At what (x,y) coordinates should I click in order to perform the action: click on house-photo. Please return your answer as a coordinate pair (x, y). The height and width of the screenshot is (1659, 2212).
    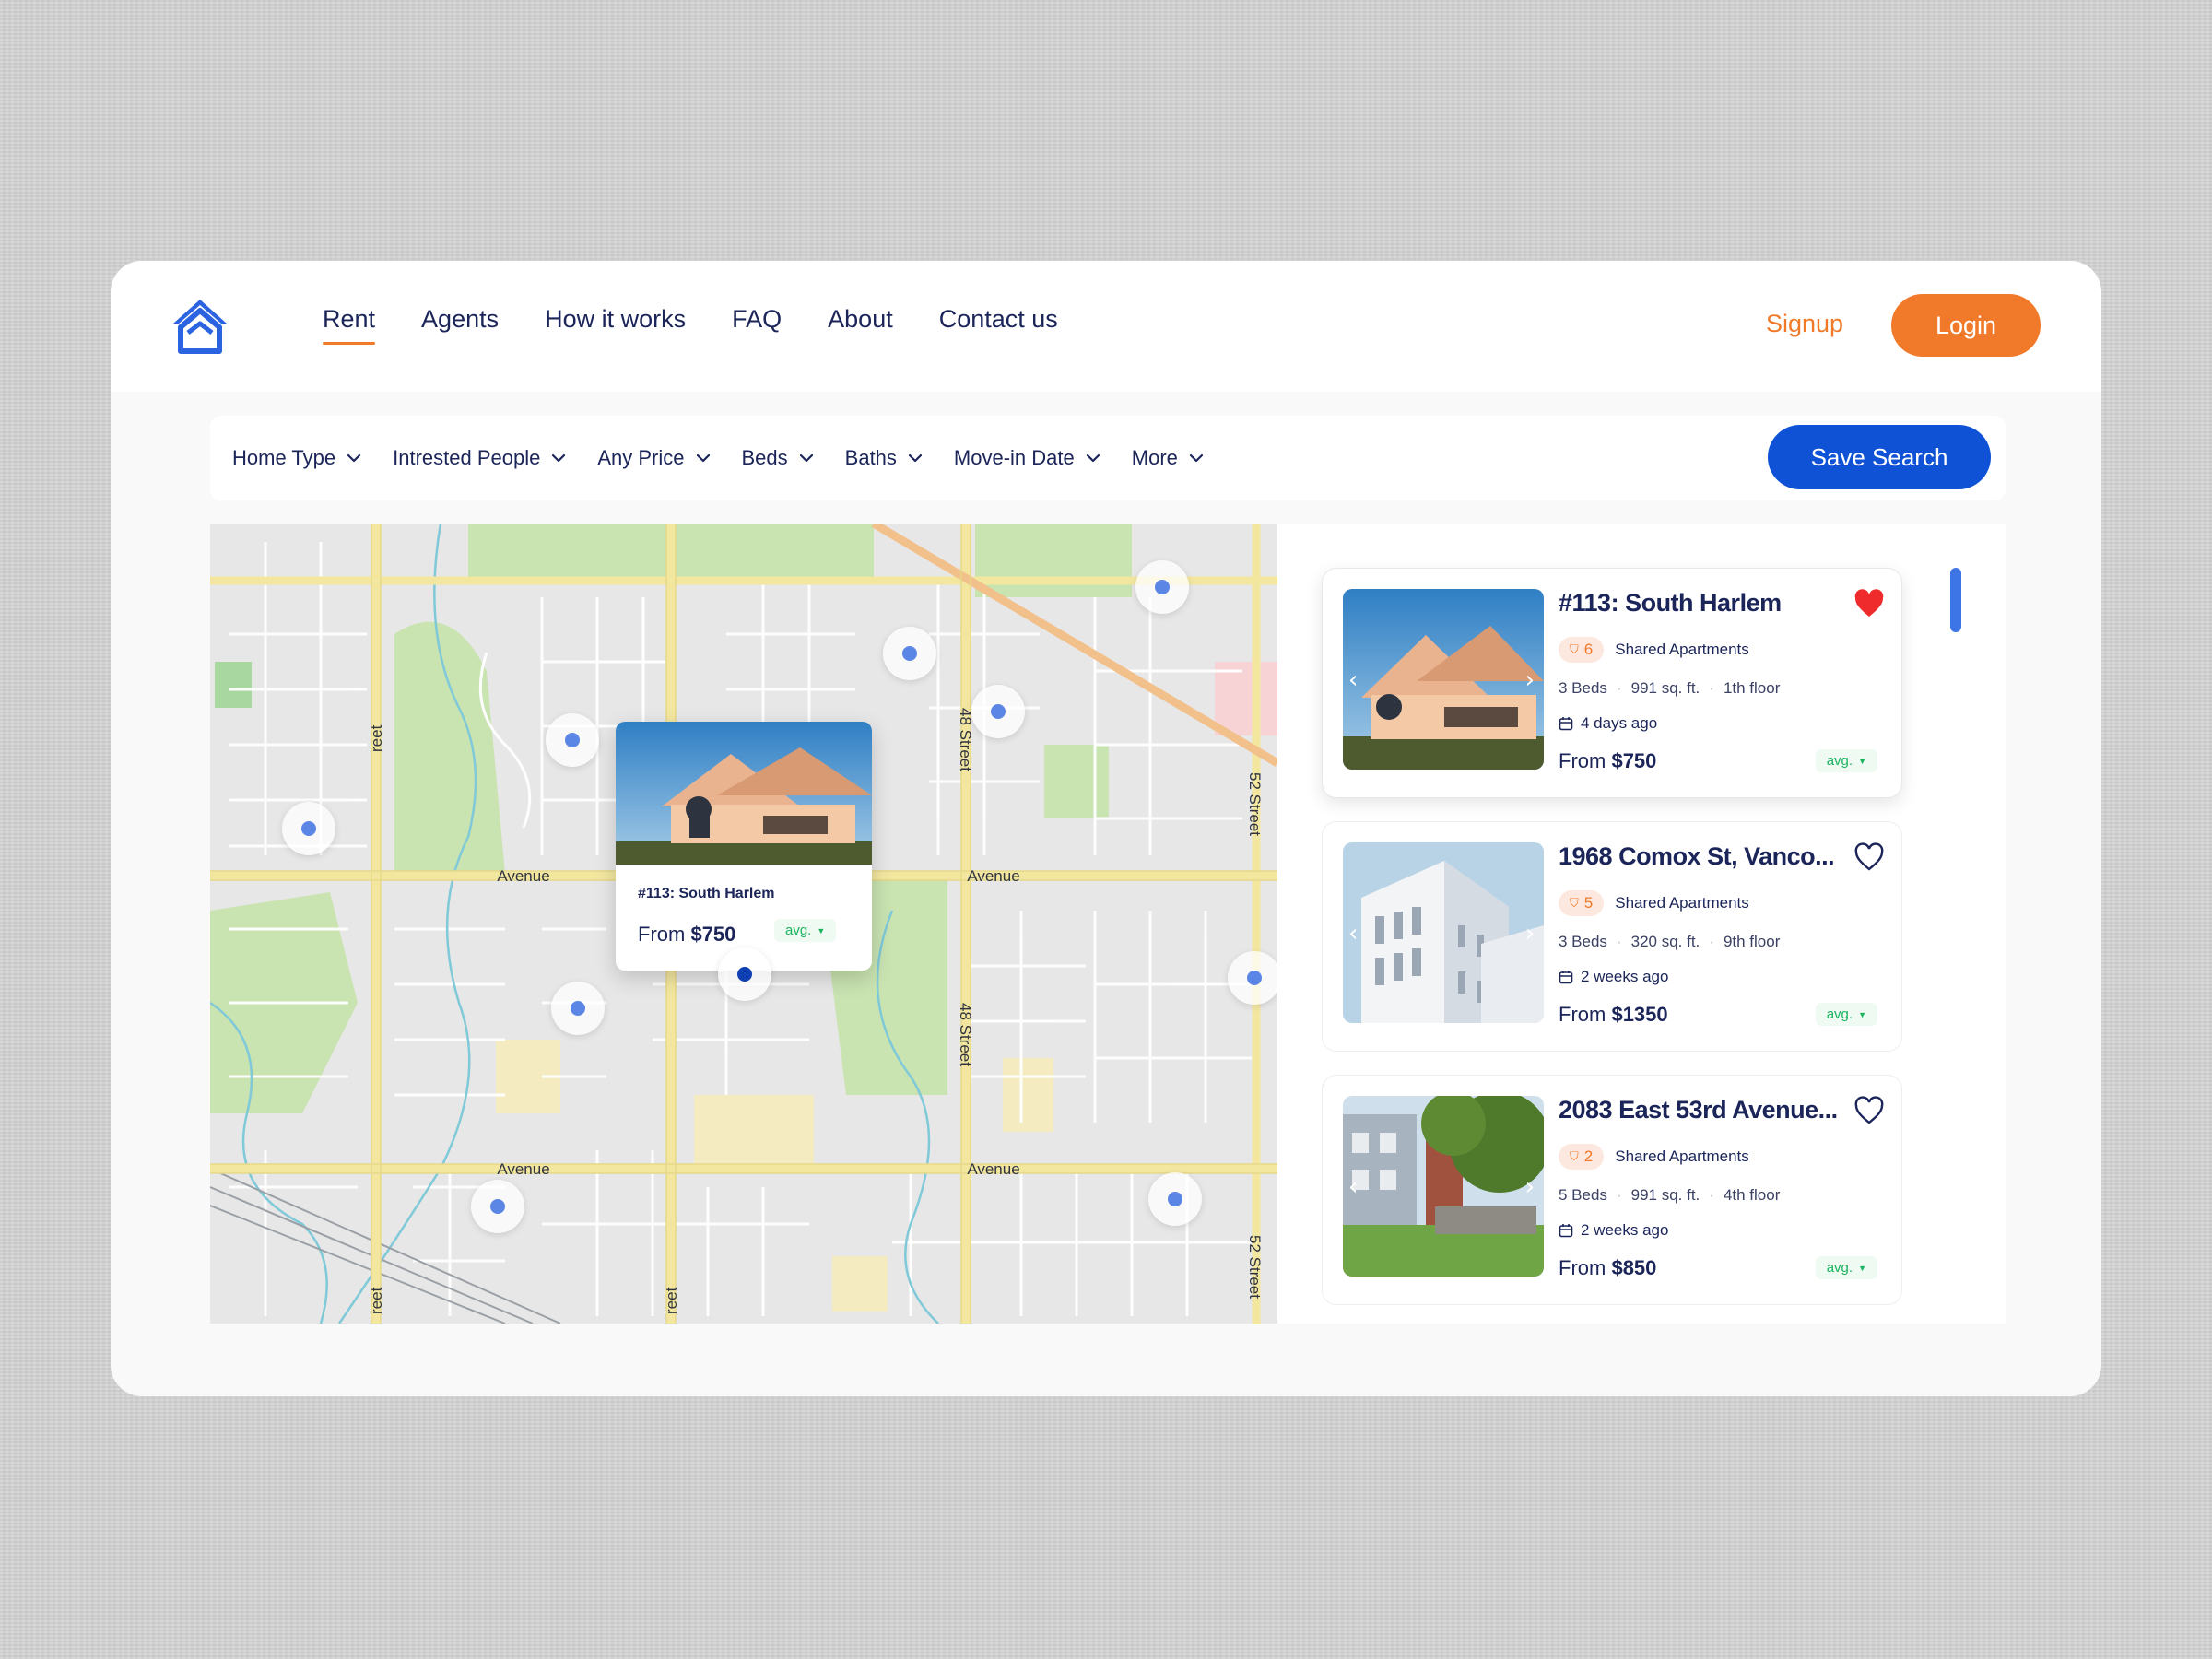
    Looking at the image, I should click on (1443, 679).